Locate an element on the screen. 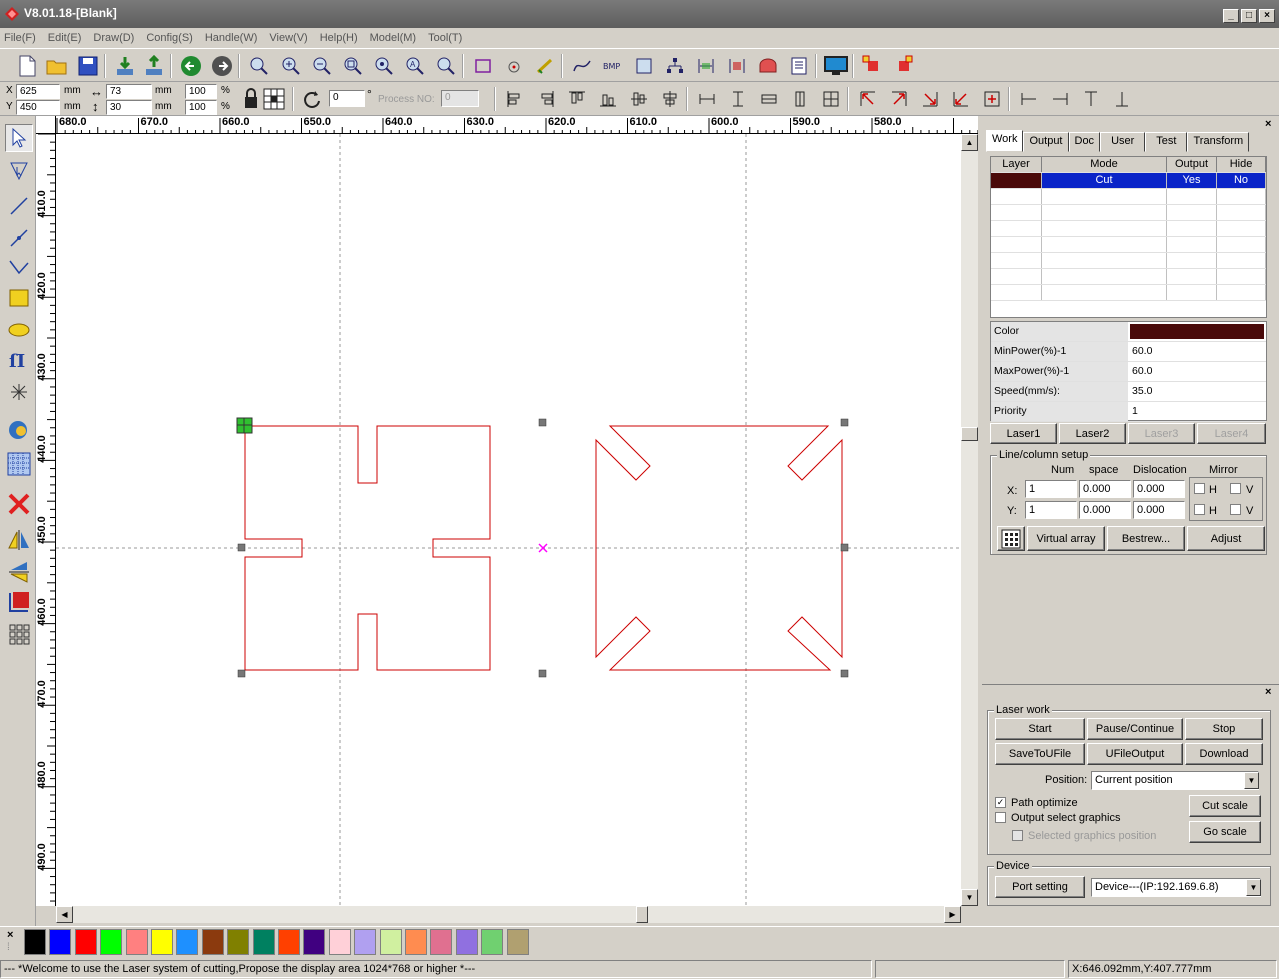  curve-tool-icon is located at coordinates (19, 268).